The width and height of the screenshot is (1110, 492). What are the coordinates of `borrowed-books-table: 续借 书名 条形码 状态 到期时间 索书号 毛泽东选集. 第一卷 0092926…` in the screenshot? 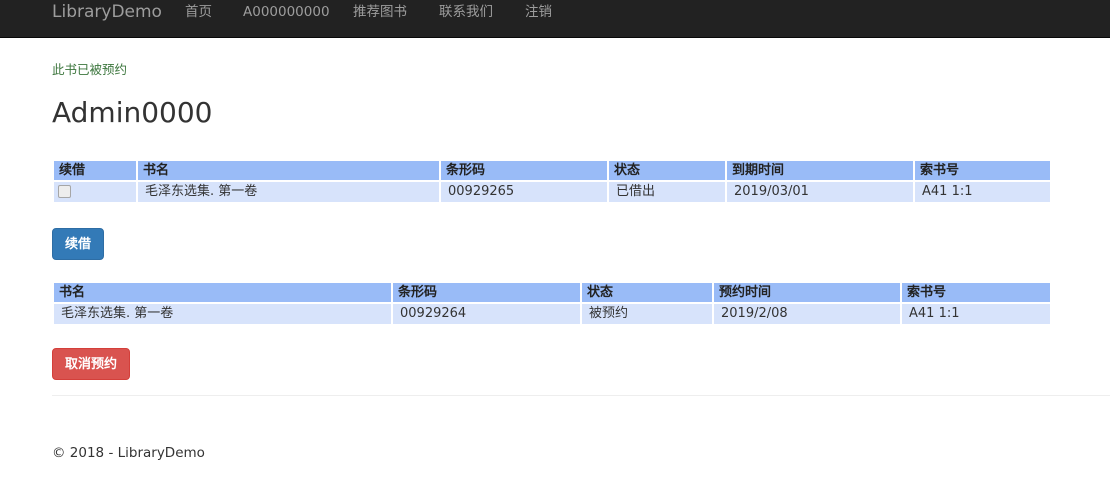 It's located at (552, 181).